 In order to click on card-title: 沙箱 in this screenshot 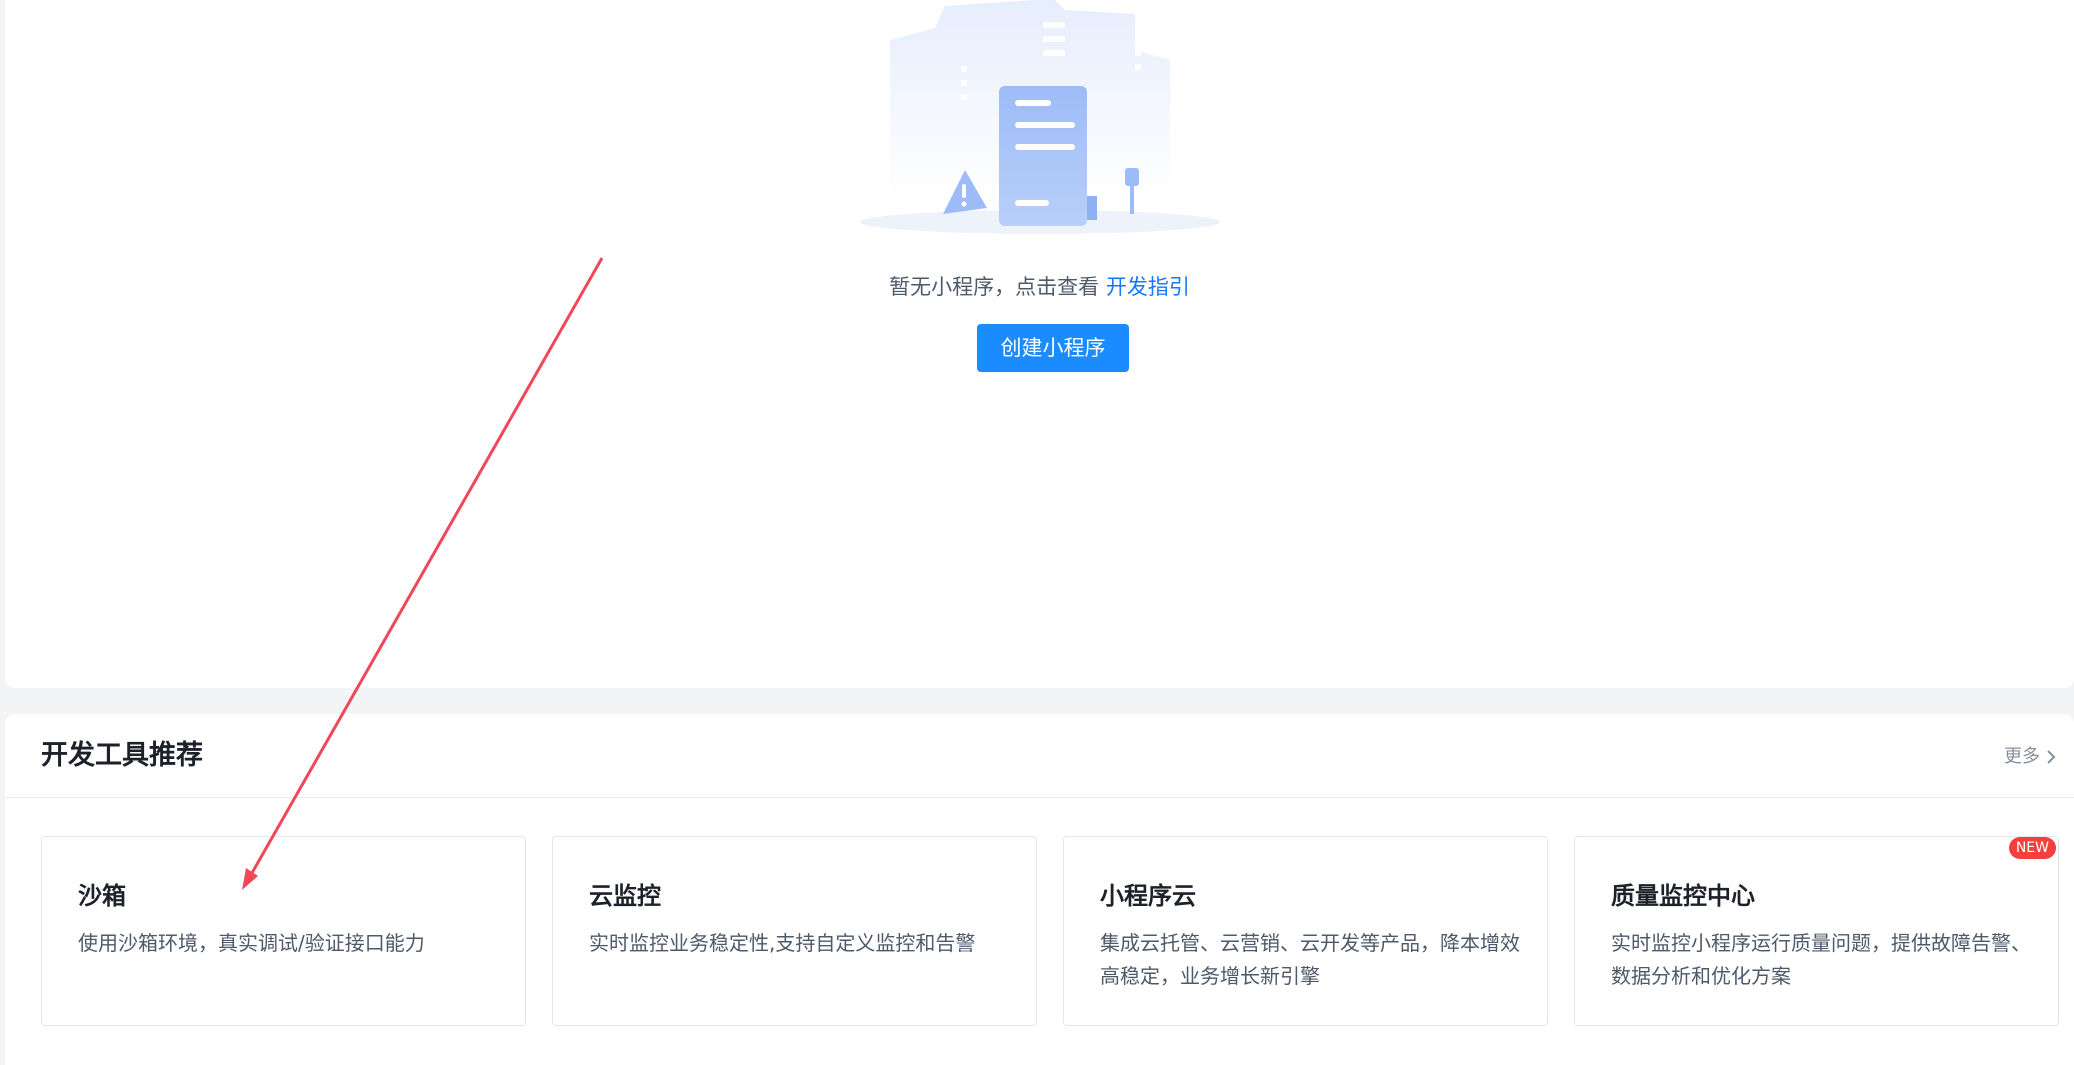, I will do `click(102, 896)`.